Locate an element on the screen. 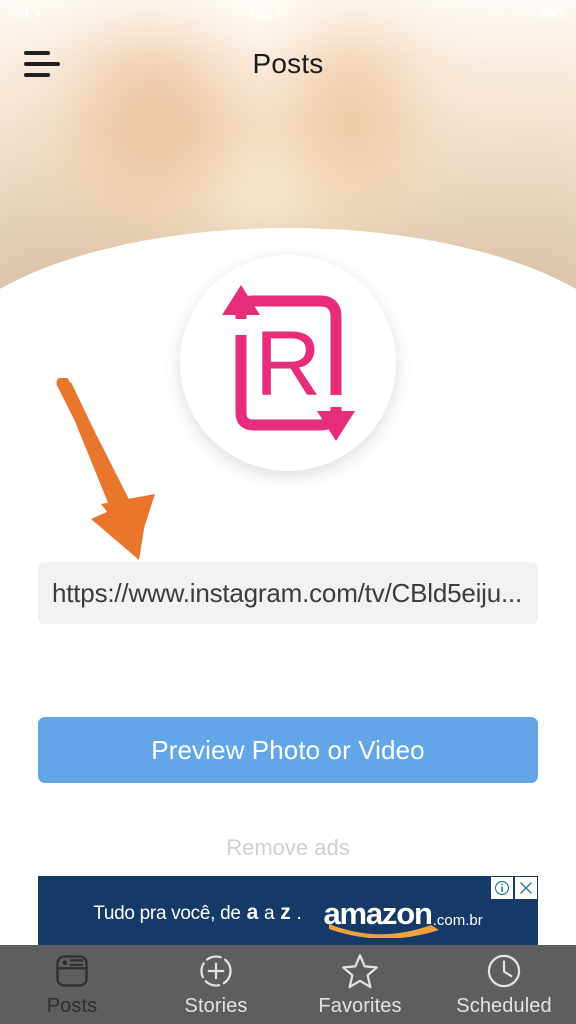  nav-label-scheduled: Scheduled is located at coordinates (504, 1005).